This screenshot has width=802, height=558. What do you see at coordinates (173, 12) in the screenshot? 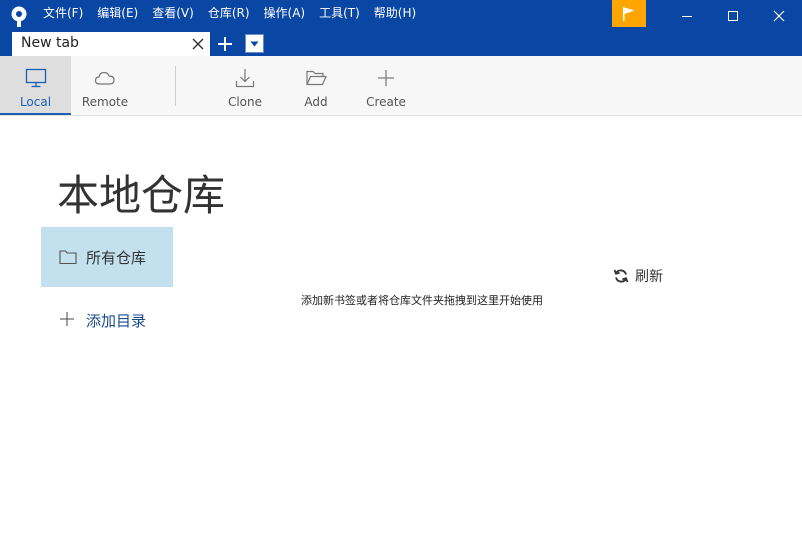
I see `menu-view: 查看(V)` at bounding box center [173, 12].